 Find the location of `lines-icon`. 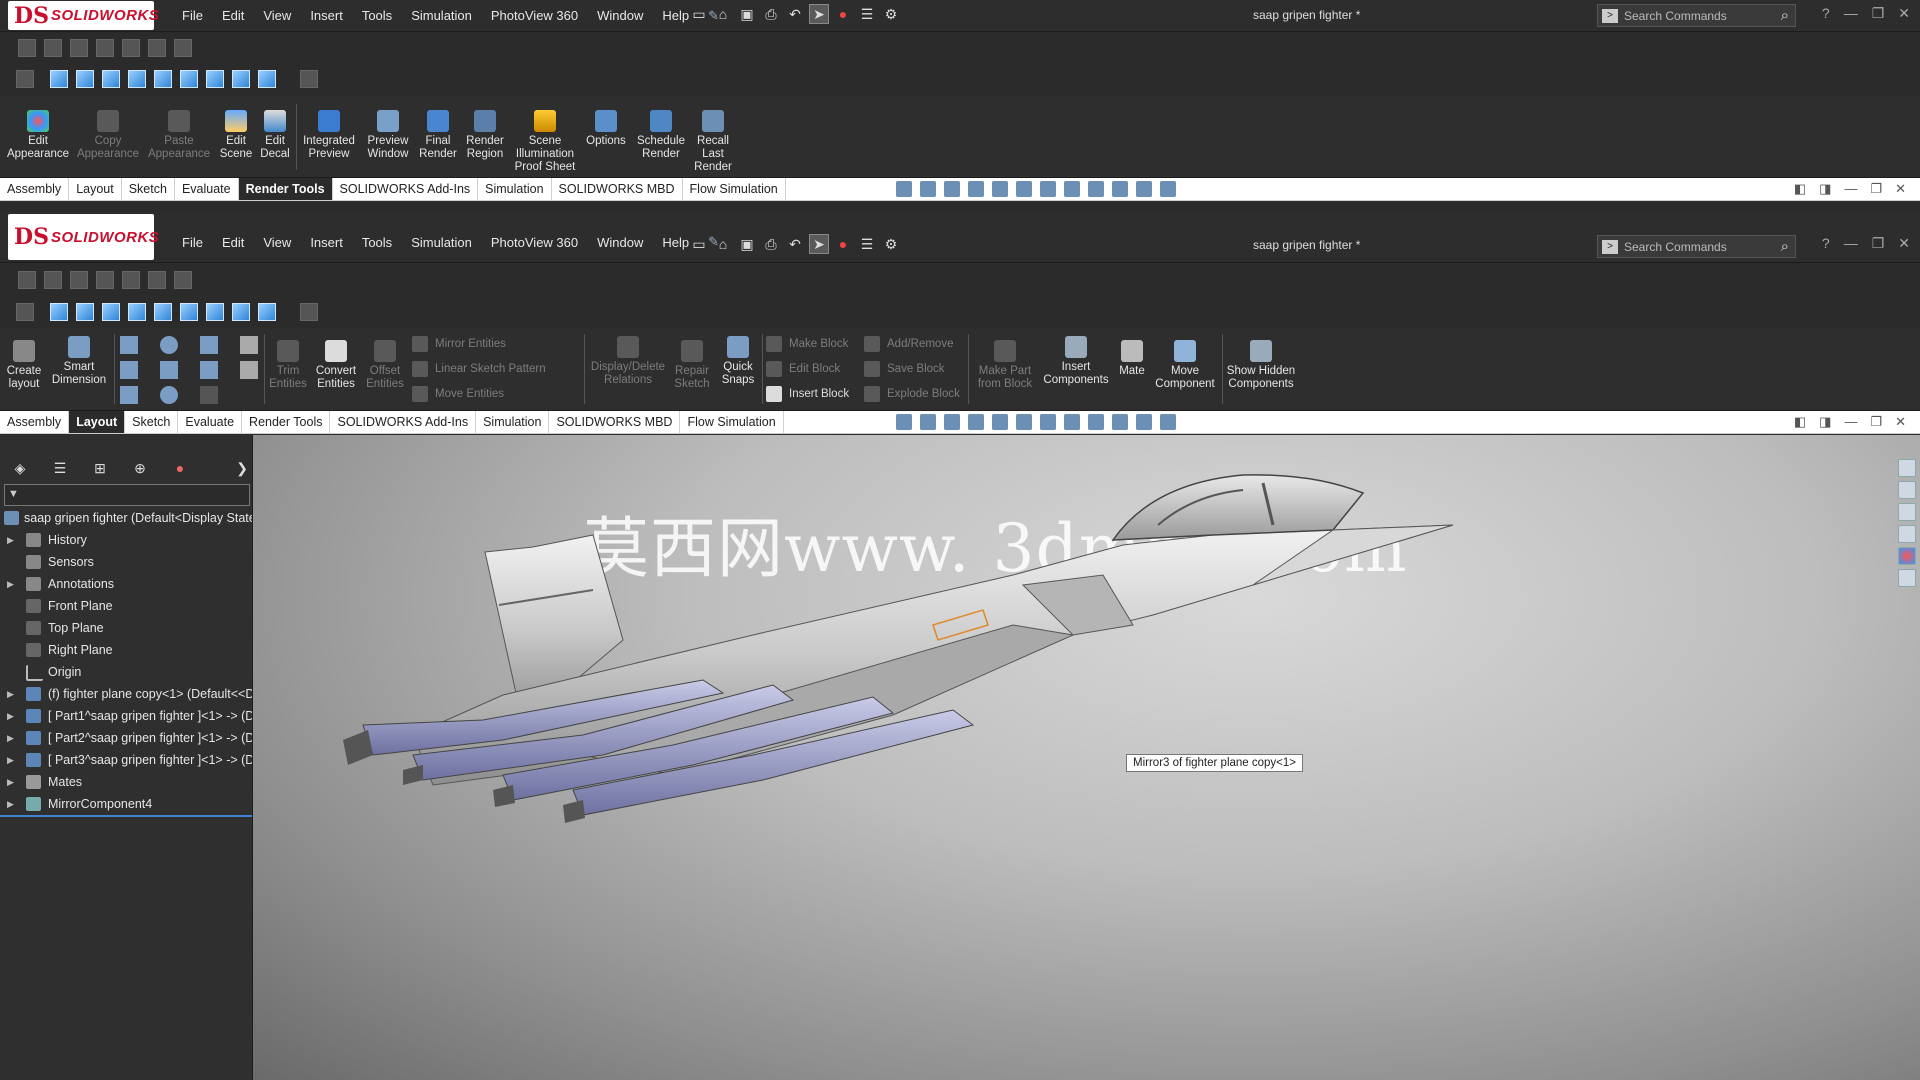

lines-icon is located at coordinates (105, 48).